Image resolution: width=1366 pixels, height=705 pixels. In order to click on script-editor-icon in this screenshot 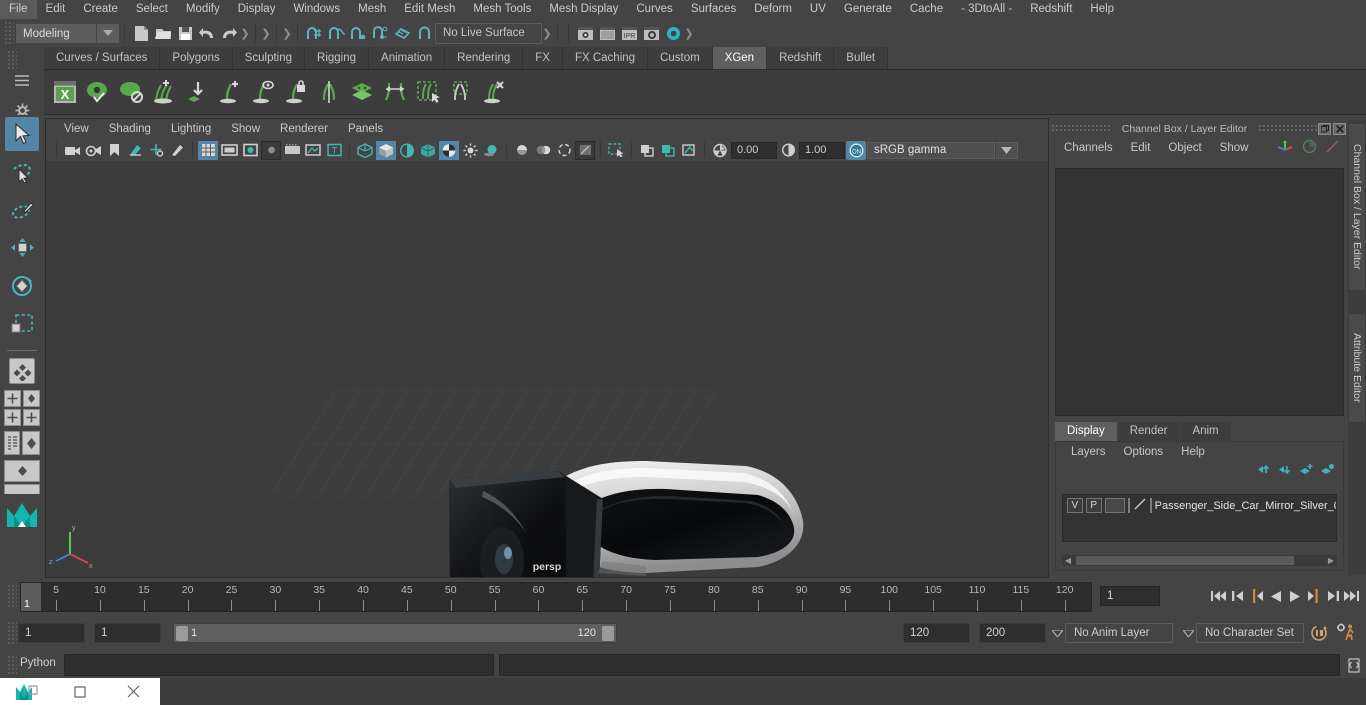, I will do `click(1354, 665)`.